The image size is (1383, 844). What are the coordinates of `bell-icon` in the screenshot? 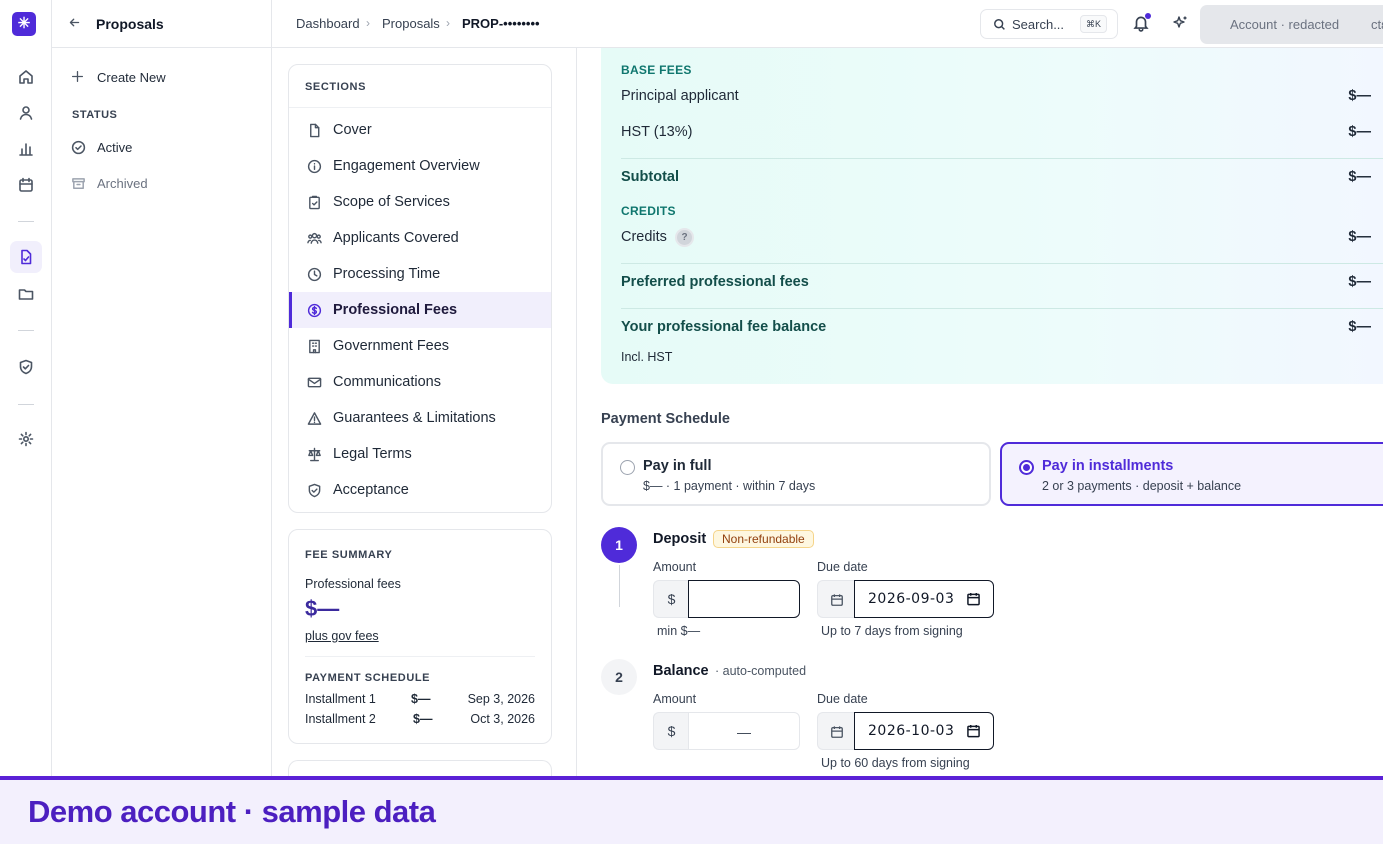 It's located at (1142, 23).